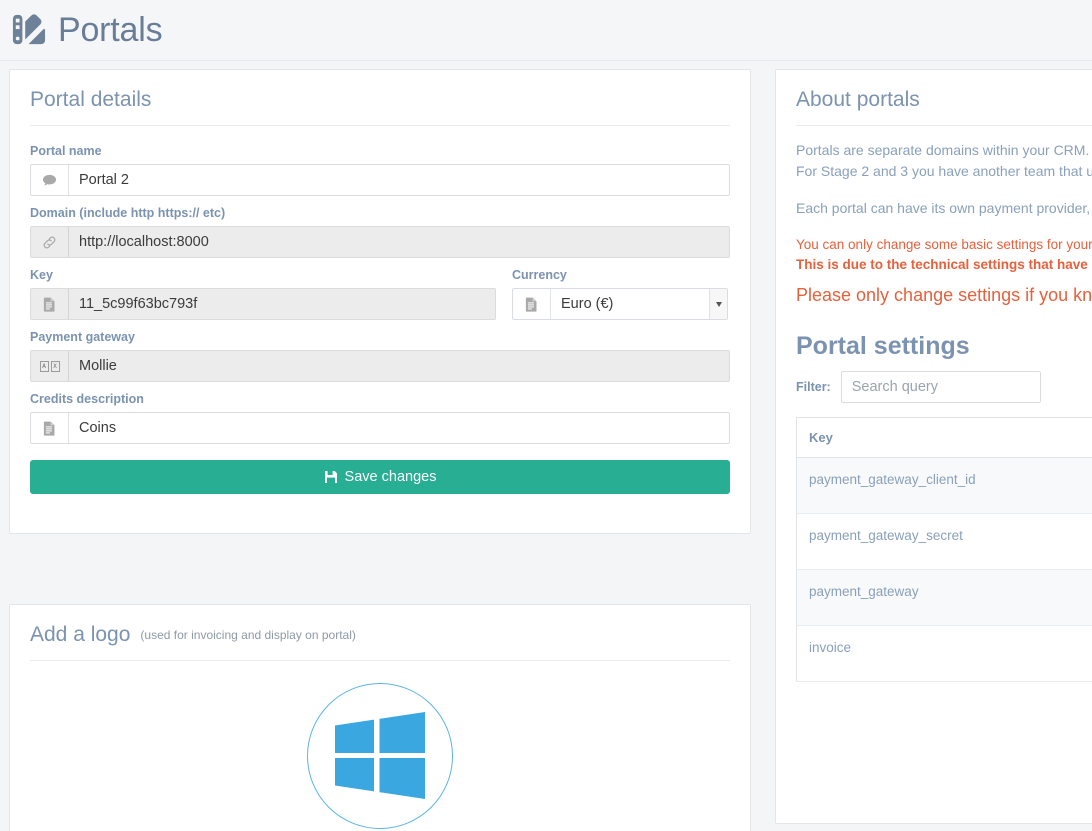 Image resolution: width=1092 pixels, height=831 pixels. I want to click on column-header-key: Key, so click(944, 437).